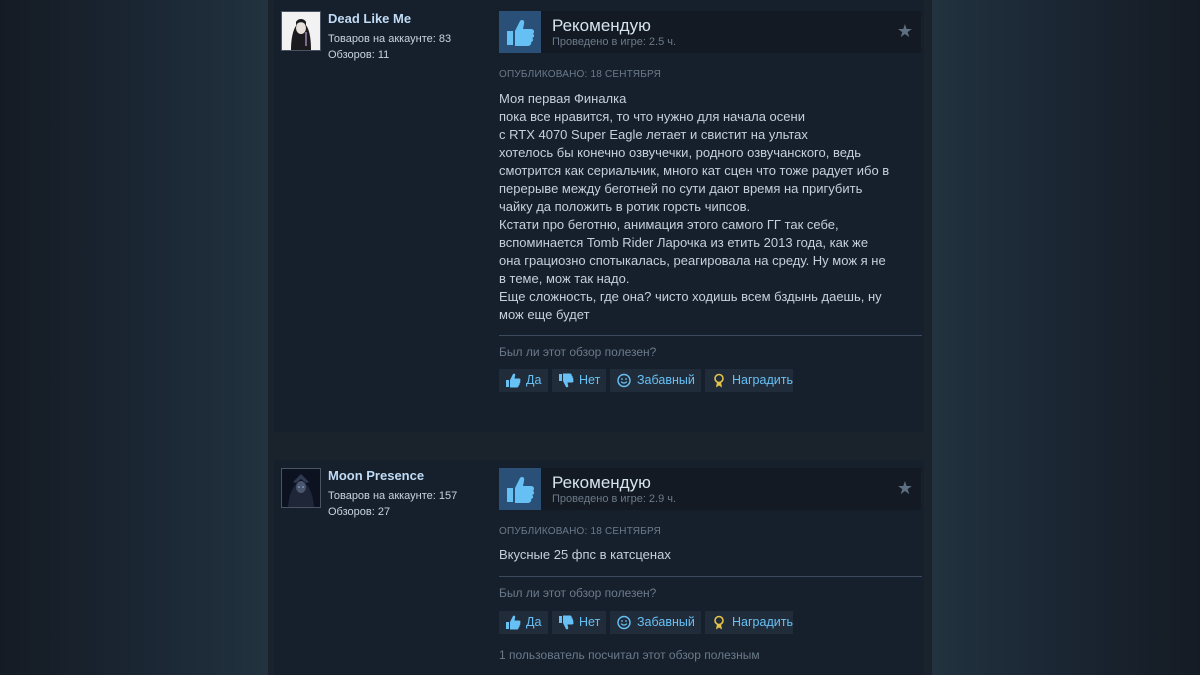  What do you see at coordinates (376, 475) in the screenshot?
I see `username: Moon Presence` at bounding box center [376, 475].